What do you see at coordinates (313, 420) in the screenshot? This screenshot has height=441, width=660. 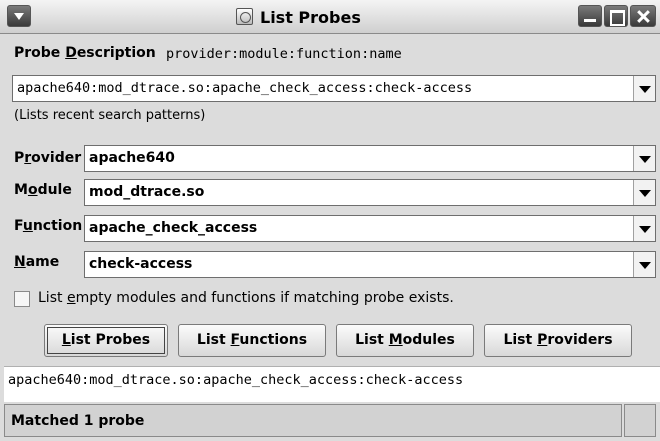 I see `status-bar: Matched 1 probe` at bounding box center [313, 420].